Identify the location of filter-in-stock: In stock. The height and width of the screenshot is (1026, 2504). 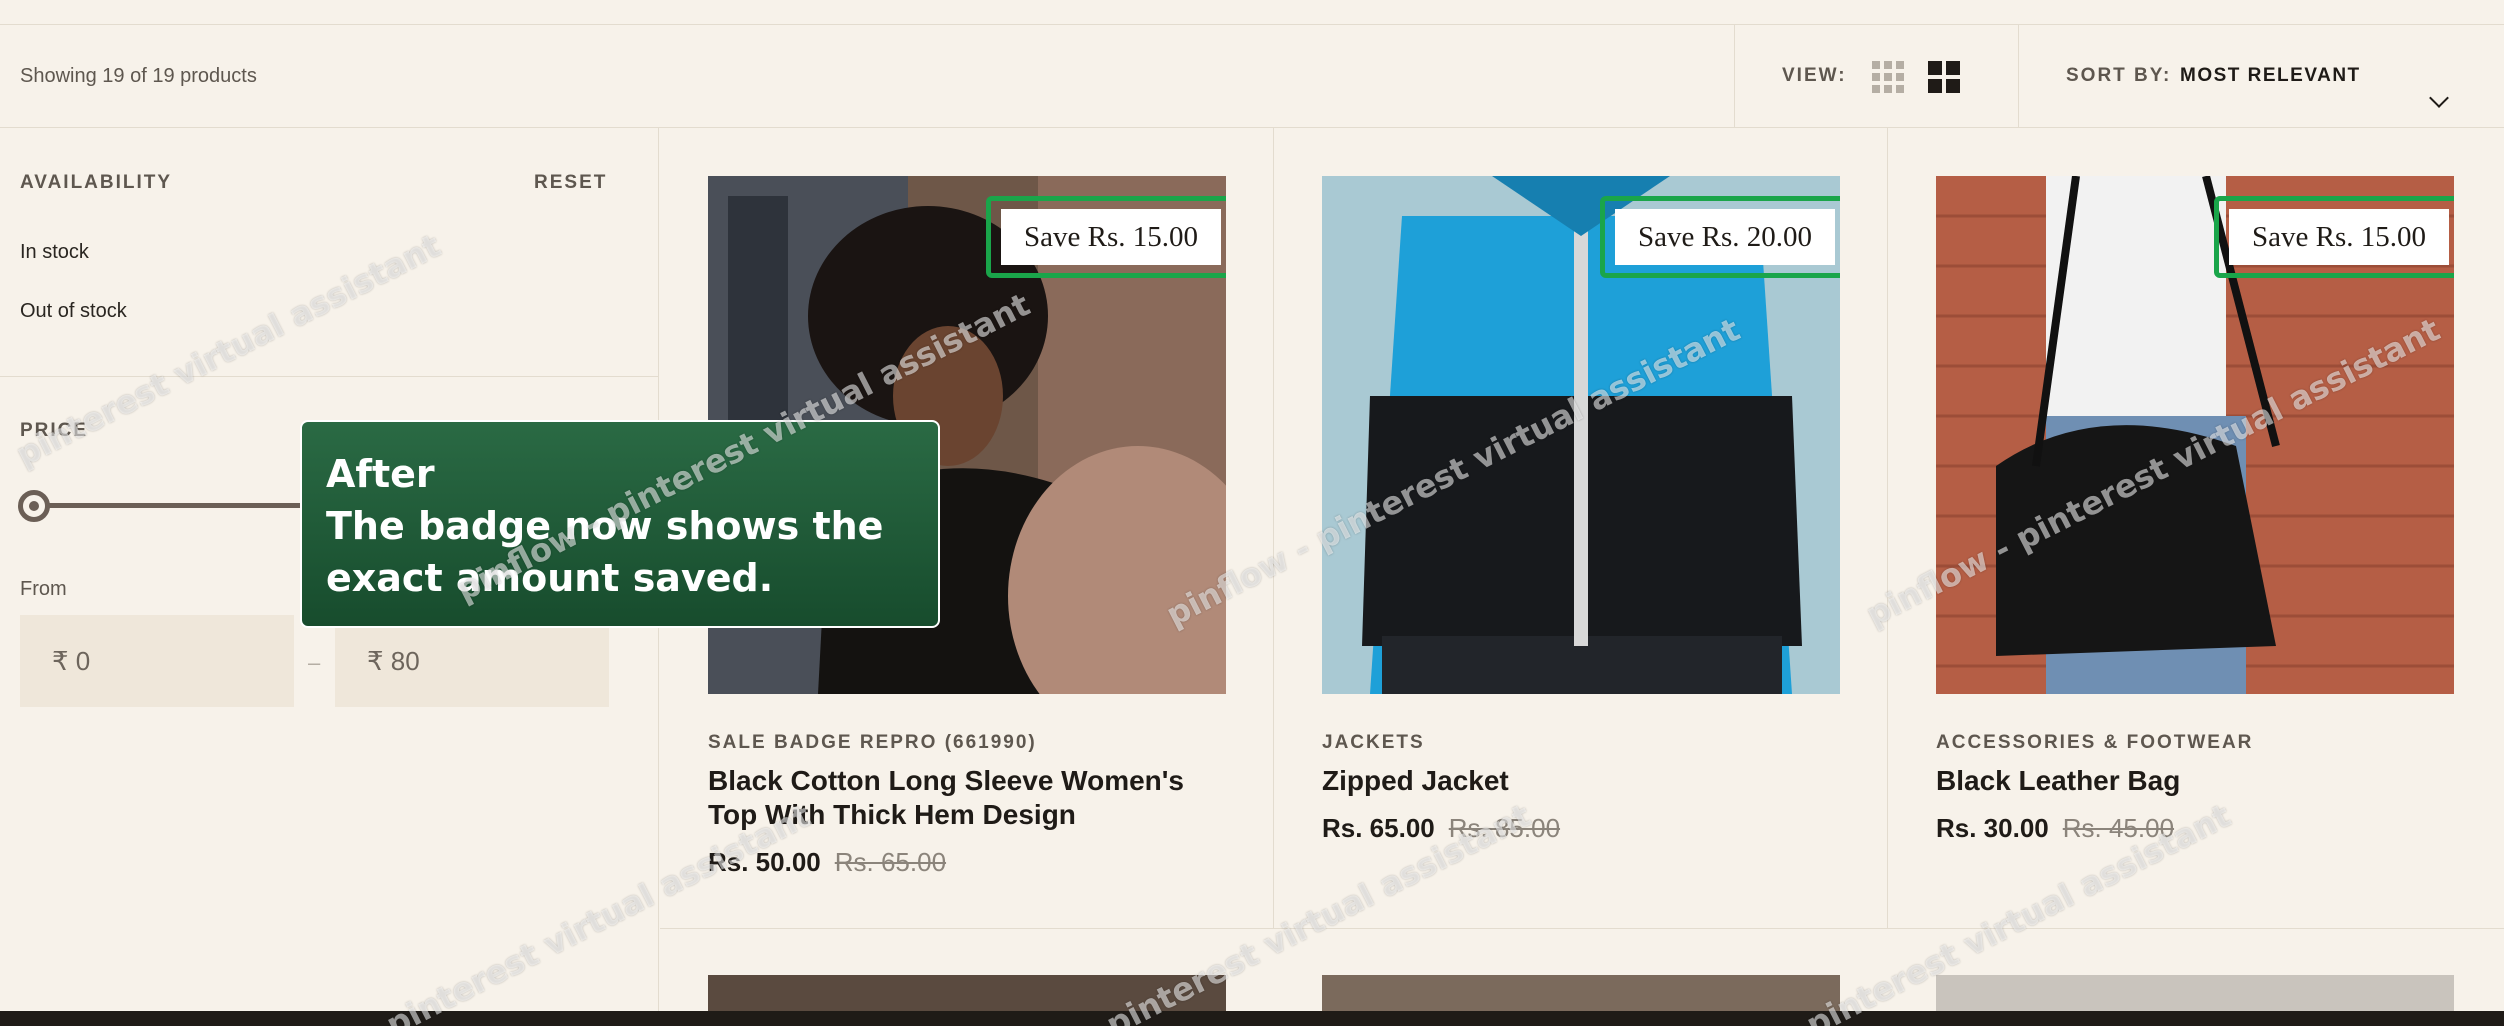
(54, 252).